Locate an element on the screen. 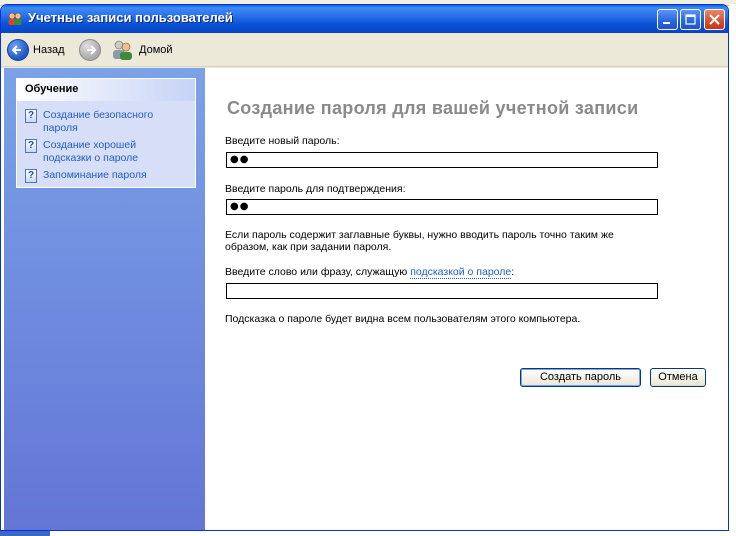  password-hint-link: подсказкой о пароле is located at coordinates (461, 272).